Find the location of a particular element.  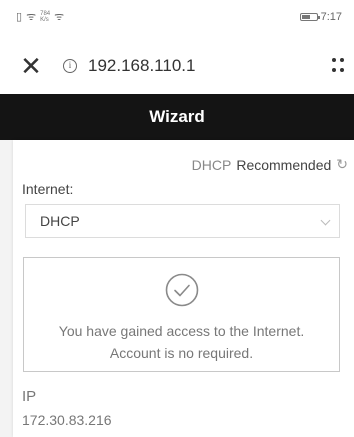

close-icon: ✕ is located at coordinates (31, 66).